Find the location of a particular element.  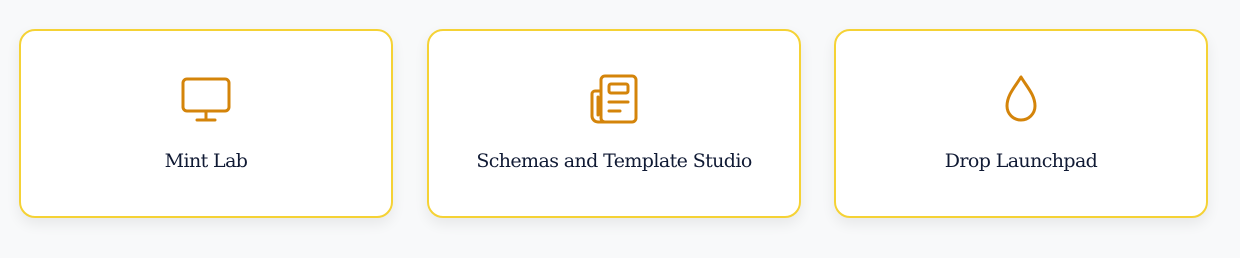

card-label: Drop Launchpad is located at coordinates (1021, 161).